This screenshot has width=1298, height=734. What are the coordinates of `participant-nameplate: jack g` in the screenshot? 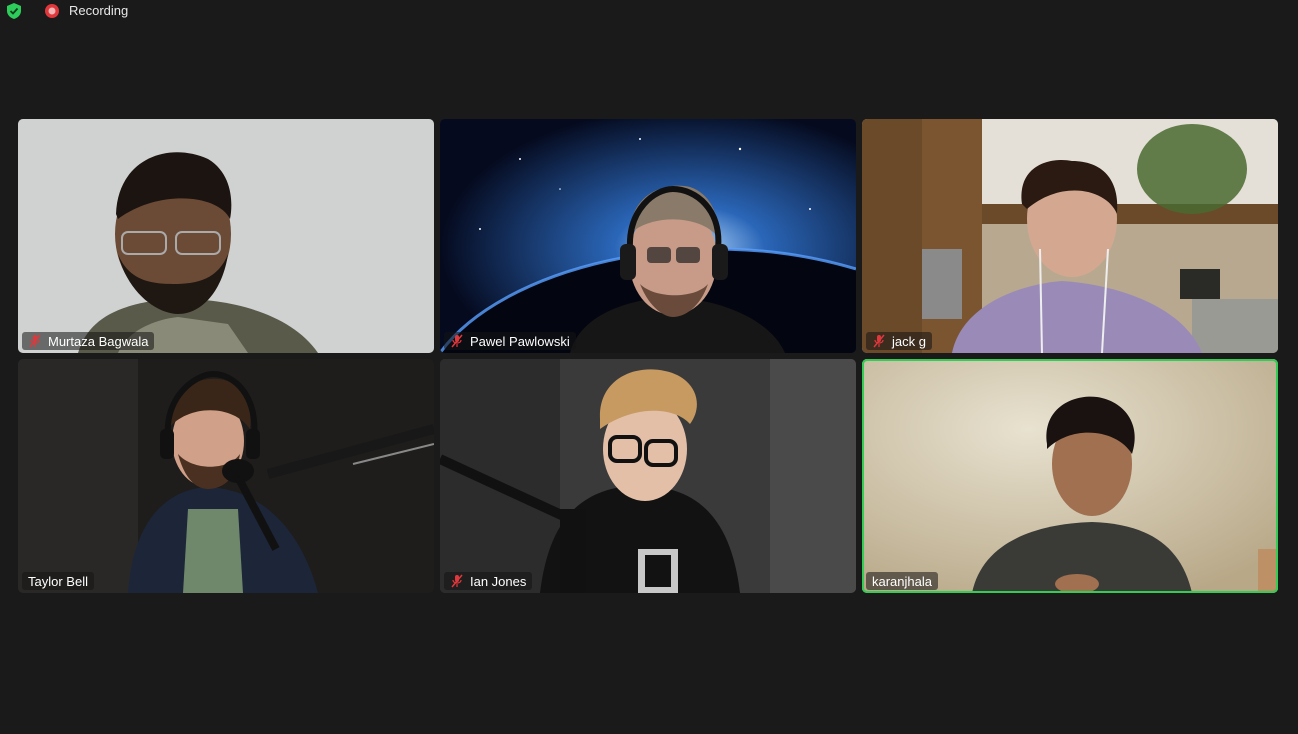 It's located at (899, 341).